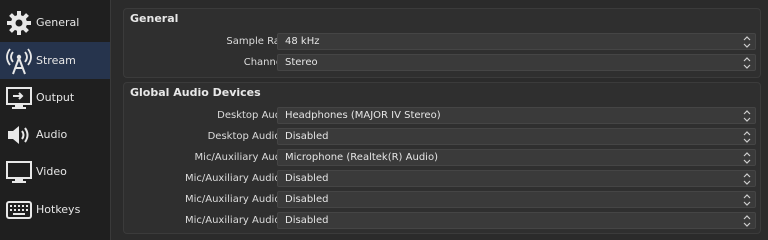 This screenshot has width=768, height=240. Describe the element at coordinates (242, 157) in the screenshot. I see `mic-aux-audio-label: Mic/Auxiliary Audio` at that location.